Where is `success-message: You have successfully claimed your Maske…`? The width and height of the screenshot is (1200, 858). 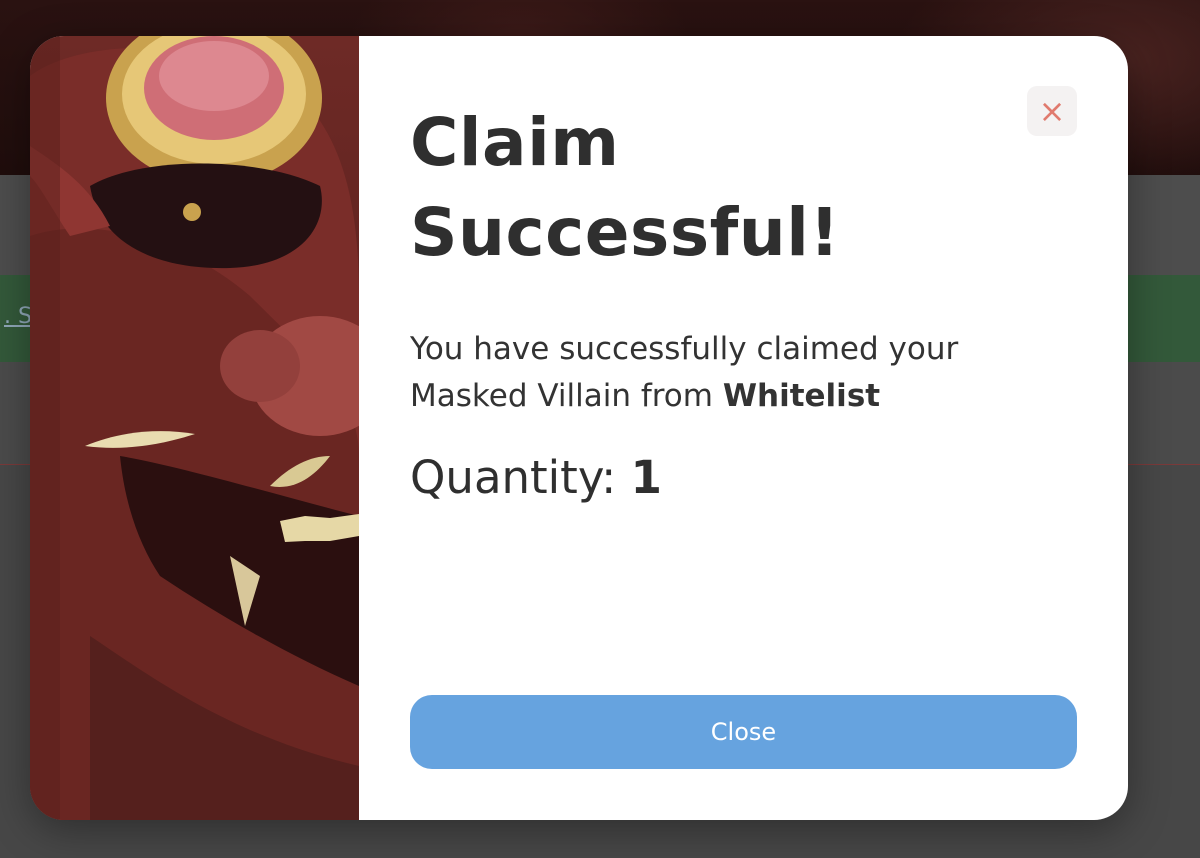
success-message: You have successfully claimed your Maske… is located at coordinates (740, 373).